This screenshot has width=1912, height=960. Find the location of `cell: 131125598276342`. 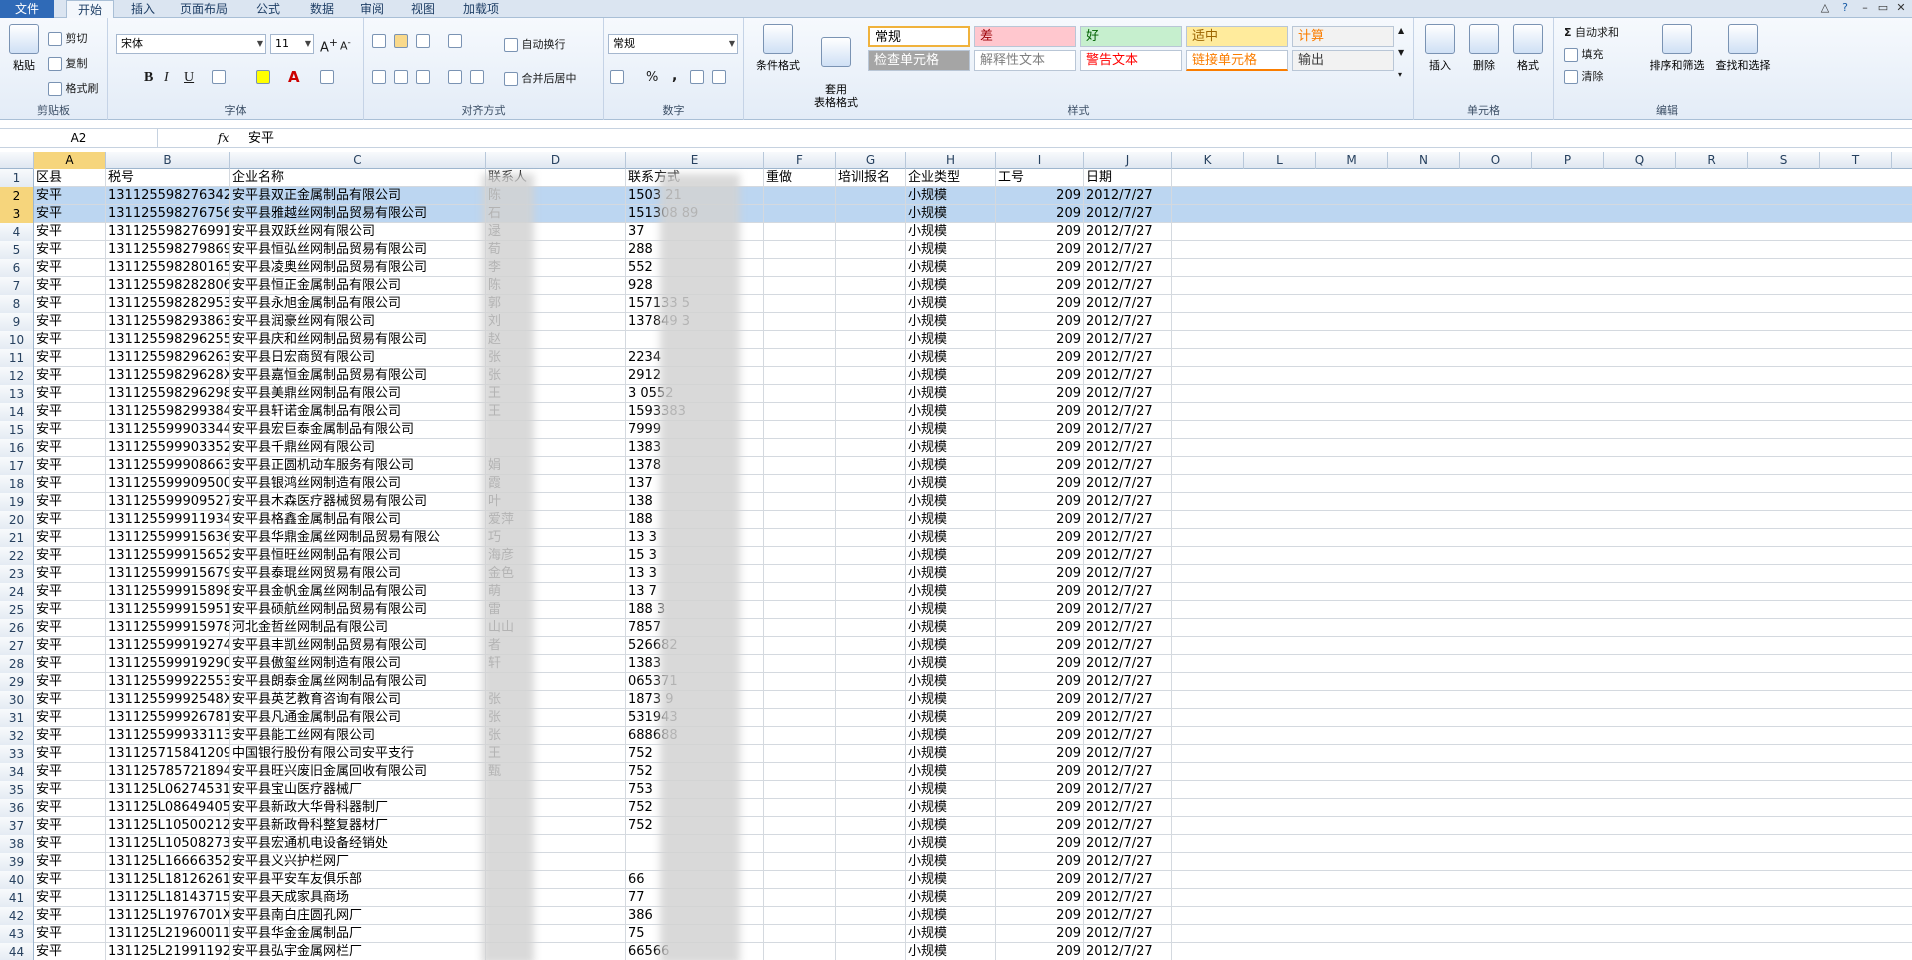

cell: 131125598276342 is located at coordinates (168, 196).